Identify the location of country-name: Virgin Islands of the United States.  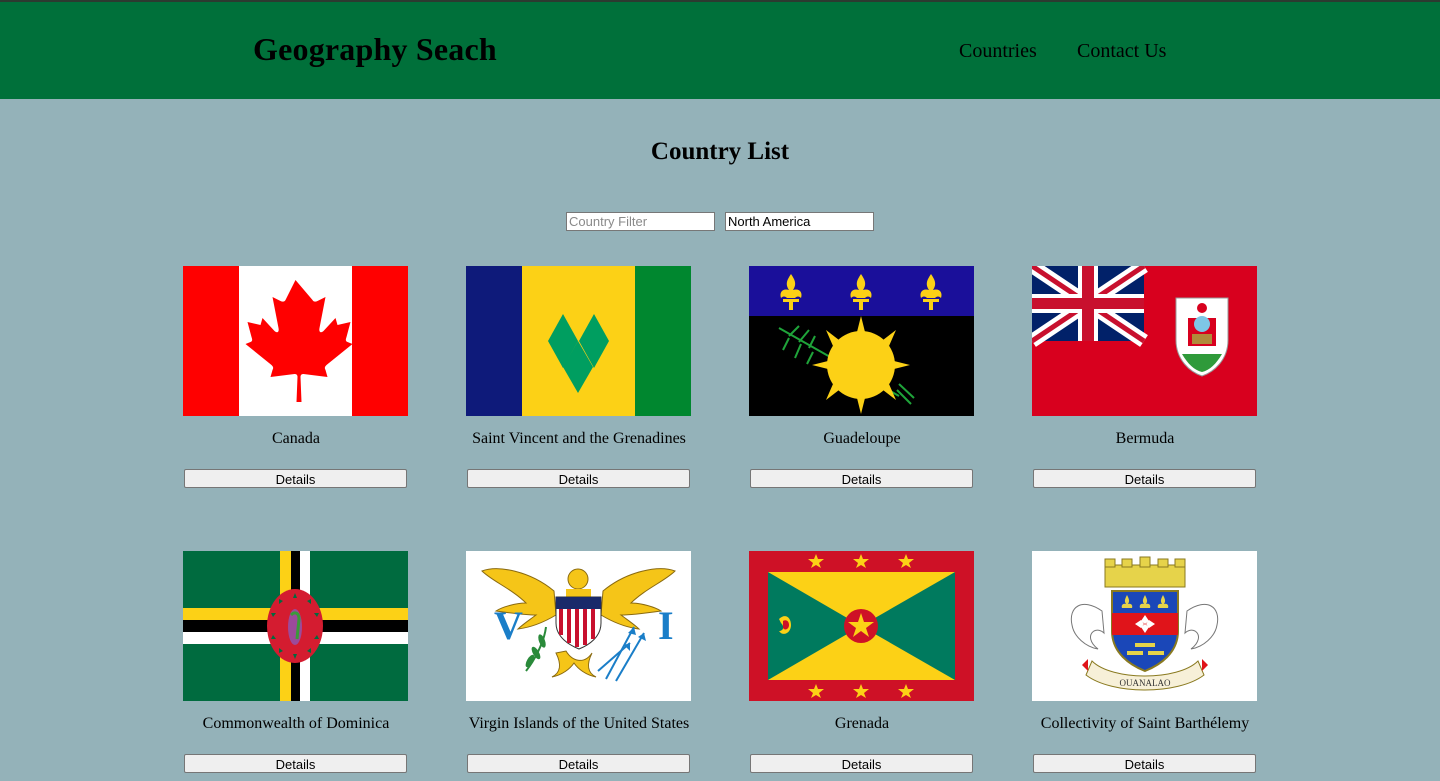
(579, 723).